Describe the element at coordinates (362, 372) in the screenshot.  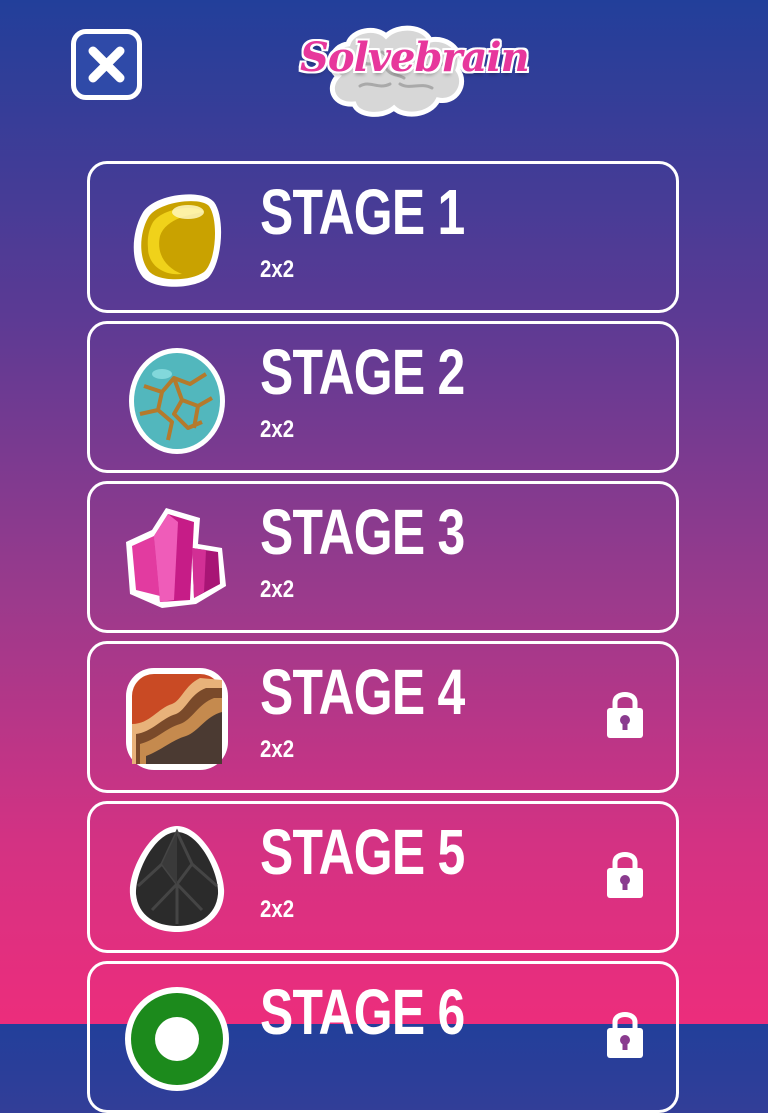
I see `stage-title: STAGE 2` at that location.